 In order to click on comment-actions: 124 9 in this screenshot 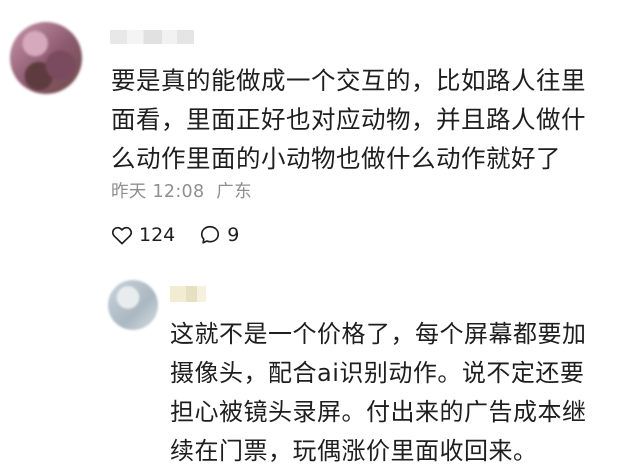, I will do `click(187, 235)`.